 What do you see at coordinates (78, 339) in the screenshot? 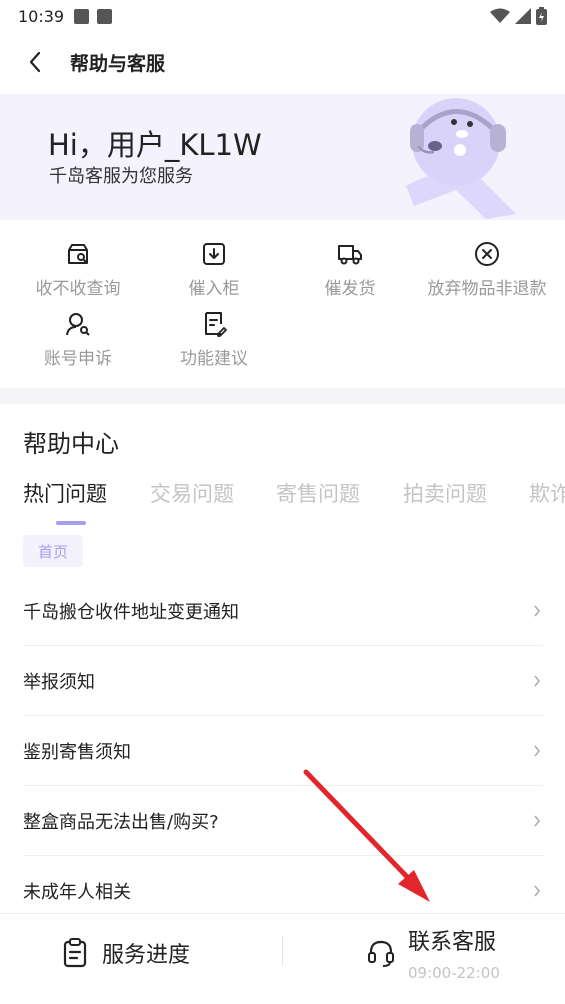
I see `quick-action-appeal: 账号申诉` at bounding box center [78, 339].